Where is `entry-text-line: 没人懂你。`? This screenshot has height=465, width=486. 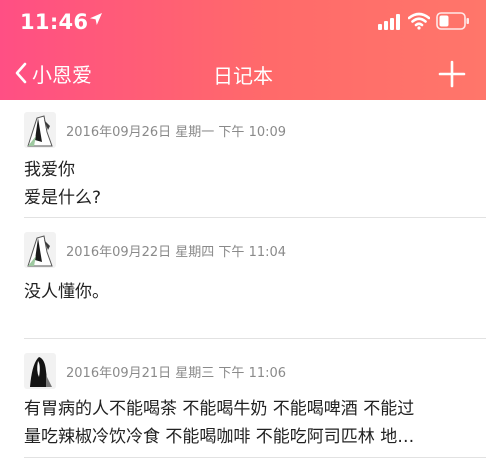 entry-text-line: 没人懂你。 is located at coordinates (66, 292).